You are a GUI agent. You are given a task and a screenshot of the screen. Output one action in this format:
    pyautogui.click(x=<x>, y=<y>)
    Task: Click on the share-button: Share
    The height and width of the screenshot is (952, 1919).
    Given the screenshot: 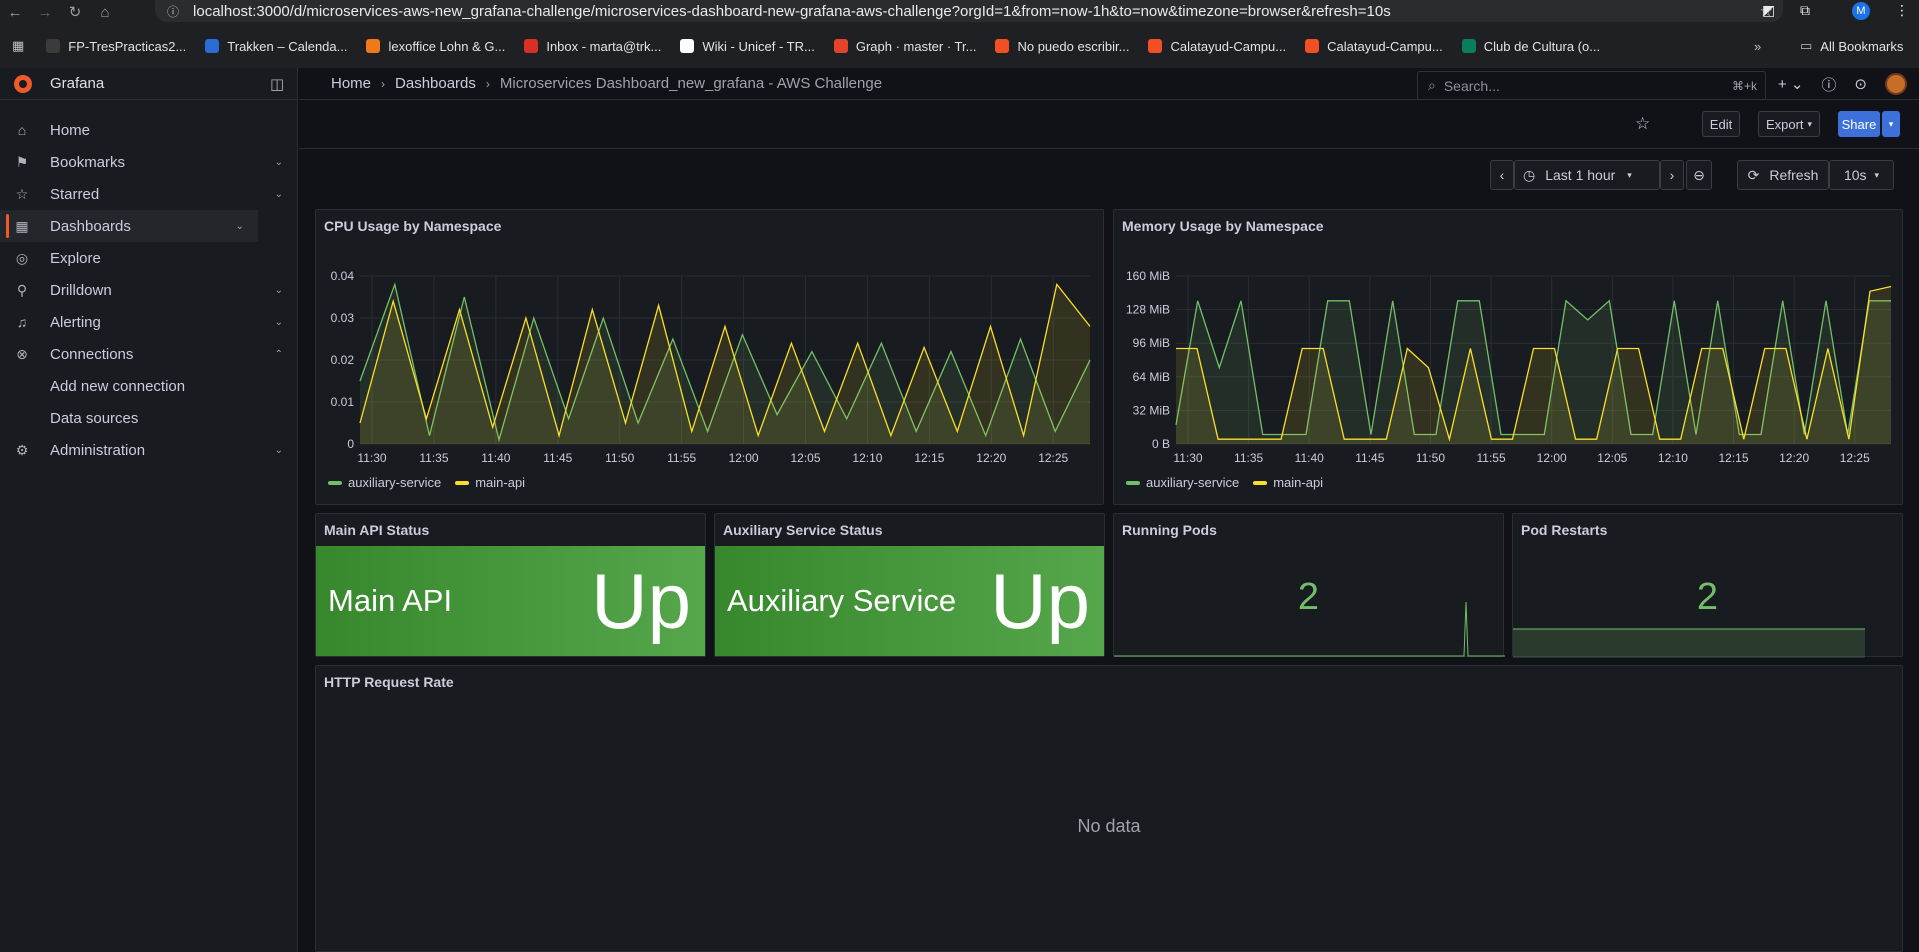 What is the action you would take?
    pyautogui.click(x=1859, y=124)
    